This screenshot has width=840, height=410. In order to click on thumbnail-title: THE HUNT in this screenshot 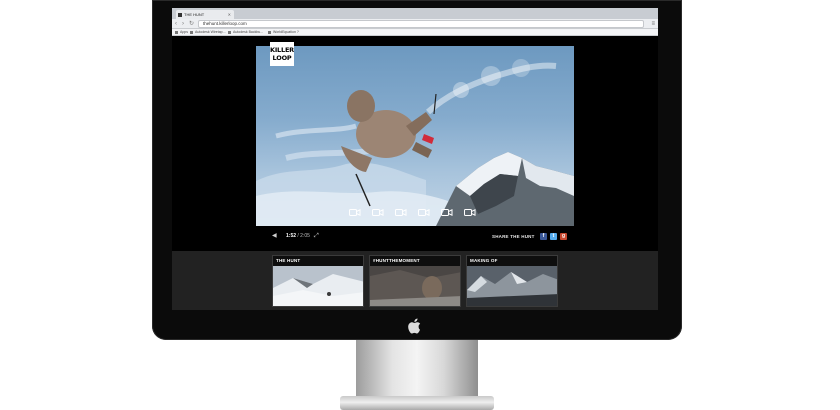, I will do `click(318, 261)`.